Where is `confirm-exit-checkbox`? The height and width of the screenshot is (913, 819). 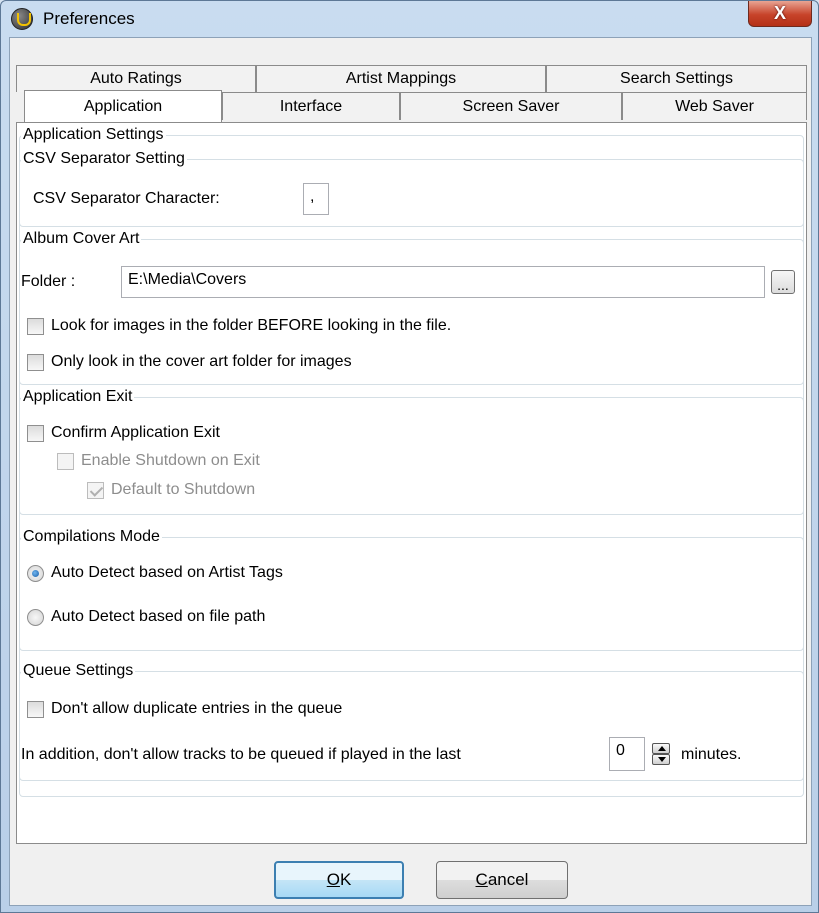 confirm-exit-checkbox is located at coordinates (35, 433).